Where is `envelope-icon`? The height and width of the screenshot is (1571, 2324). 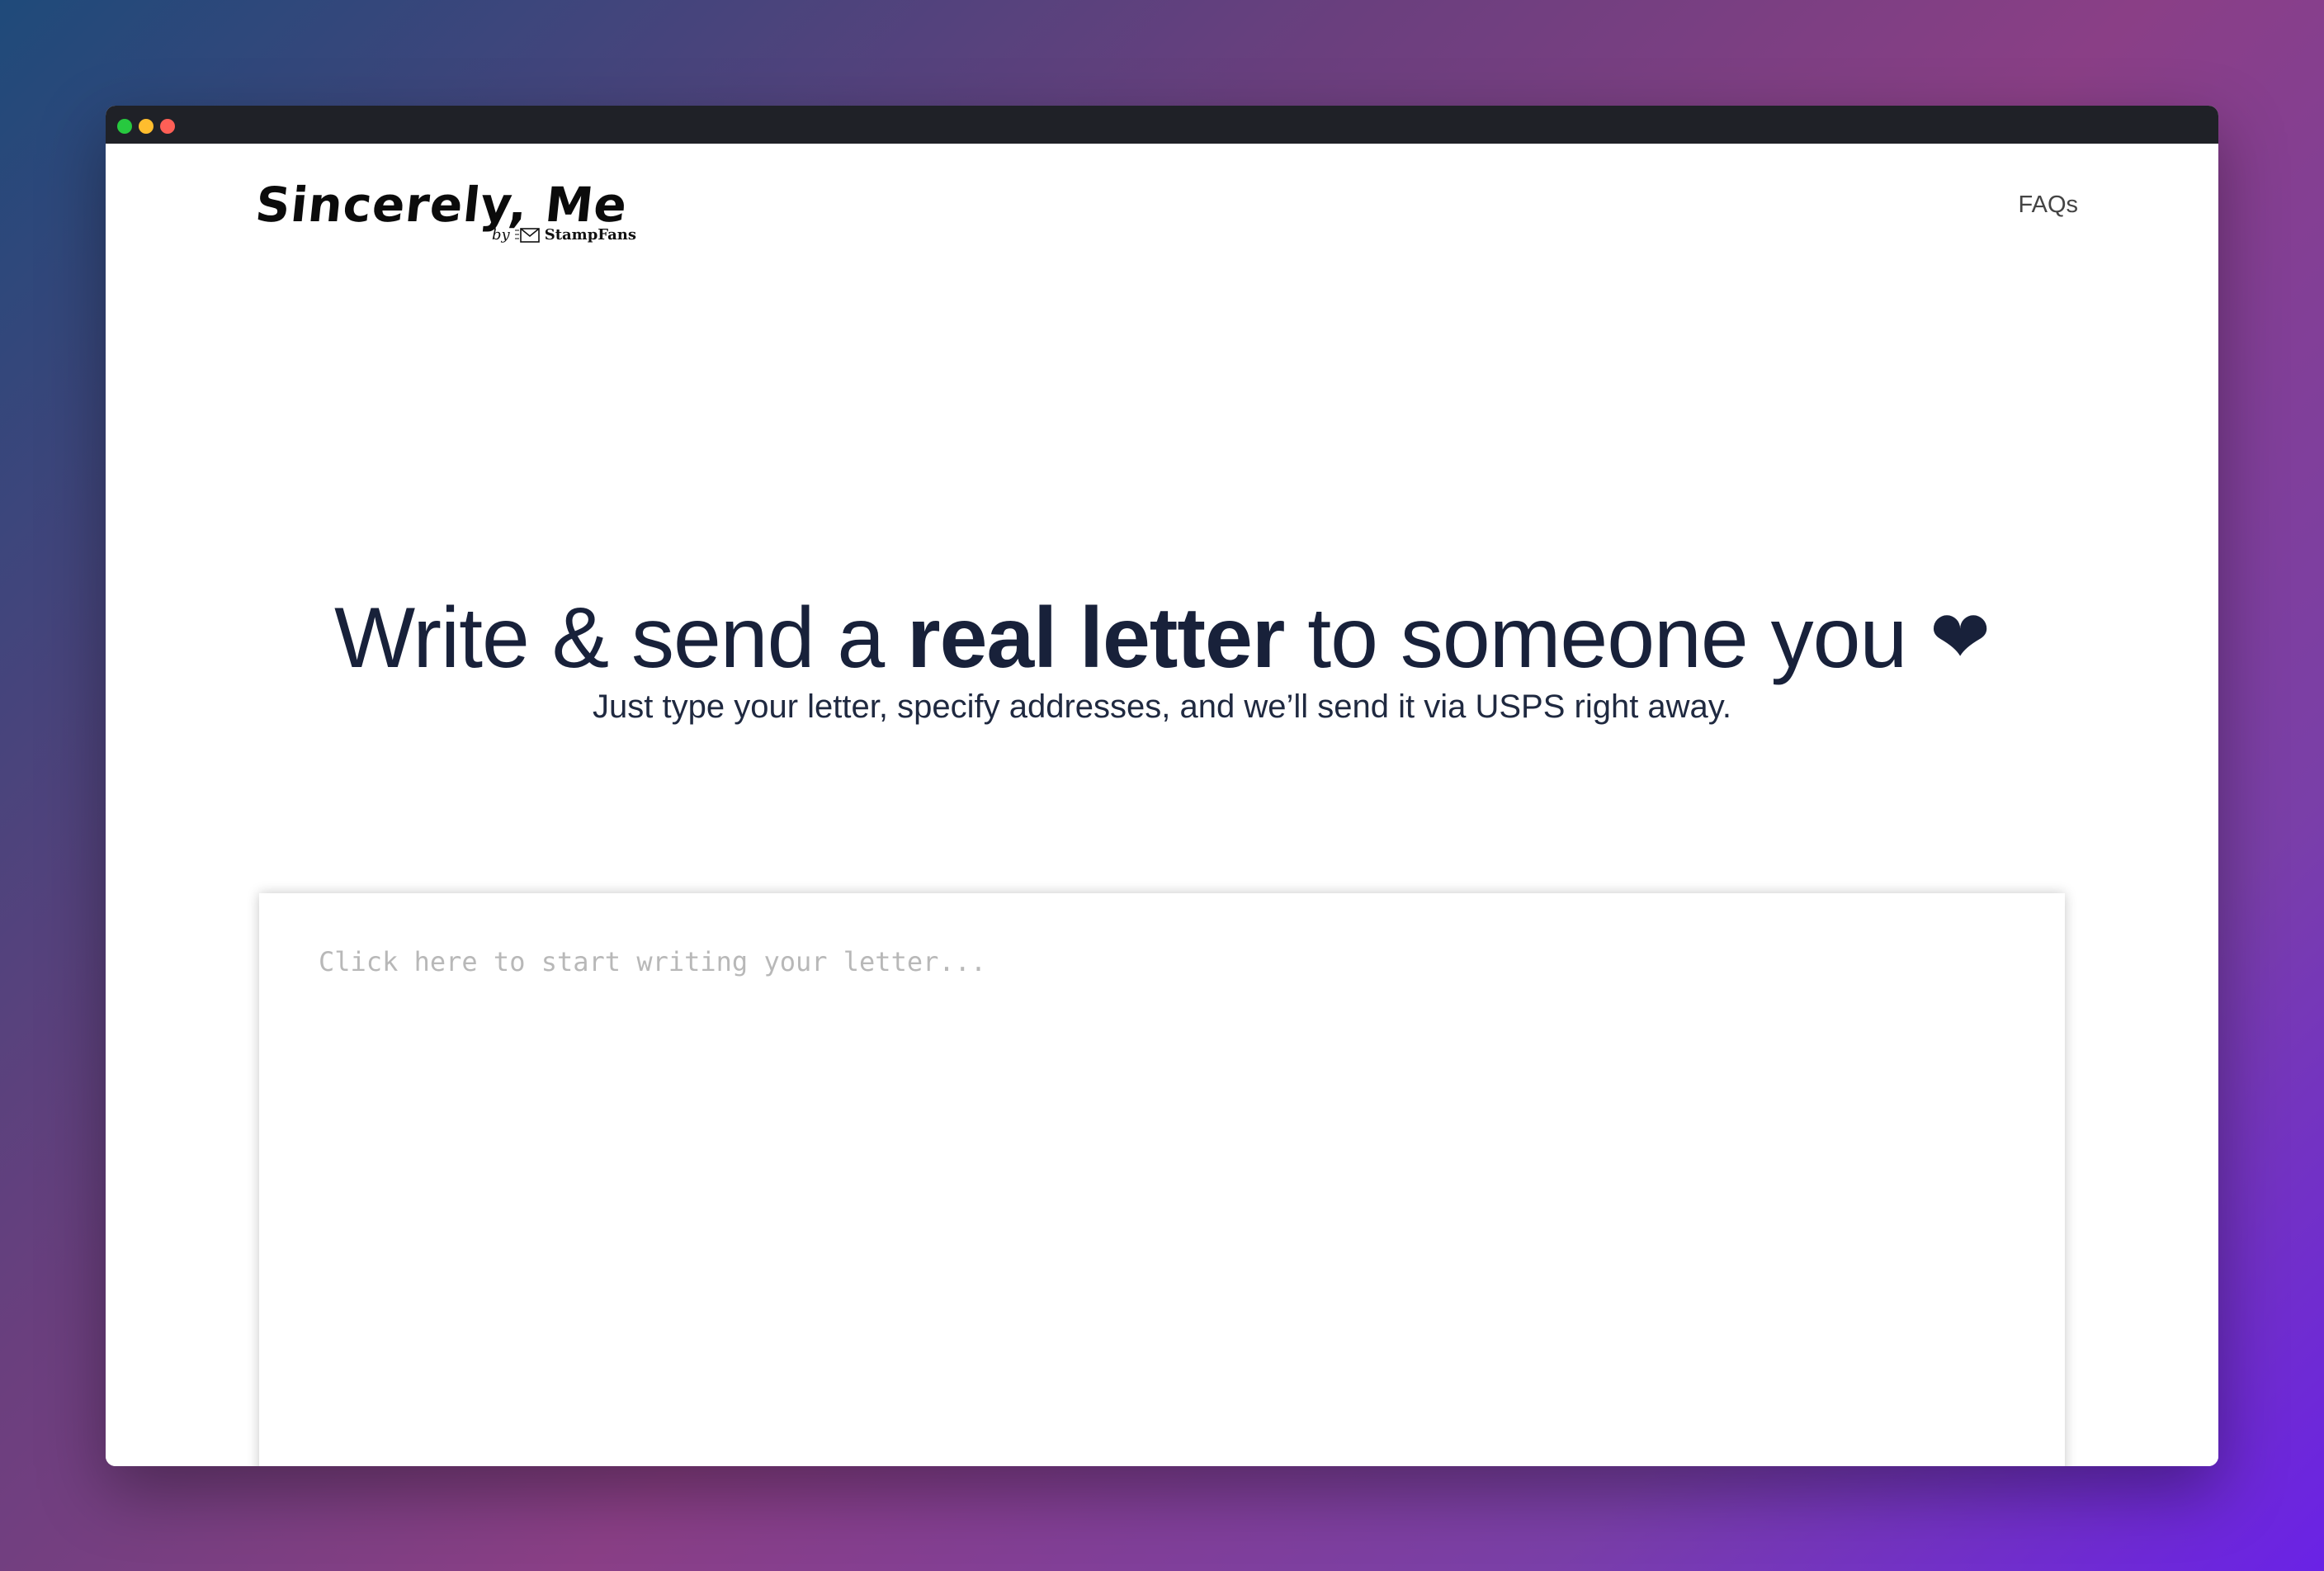 envelope-icon is located at coordinates (527, 235).